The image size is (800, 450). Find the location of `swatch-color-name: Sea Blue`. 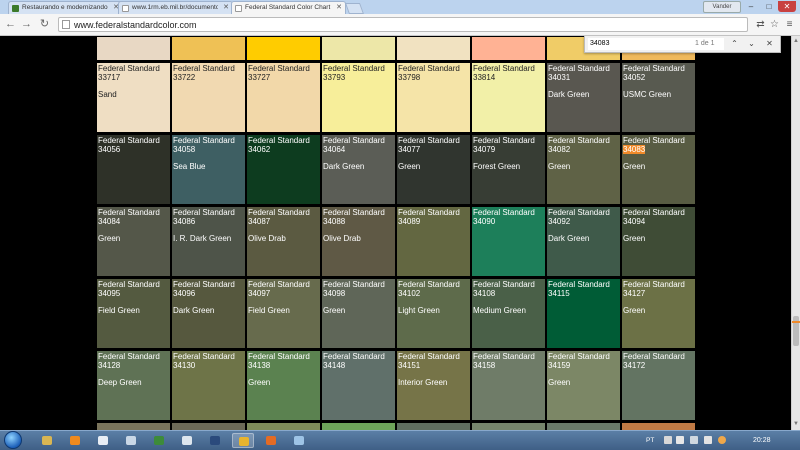

swatch-color-name: Sea Blue is located at coordinates (189, 166).